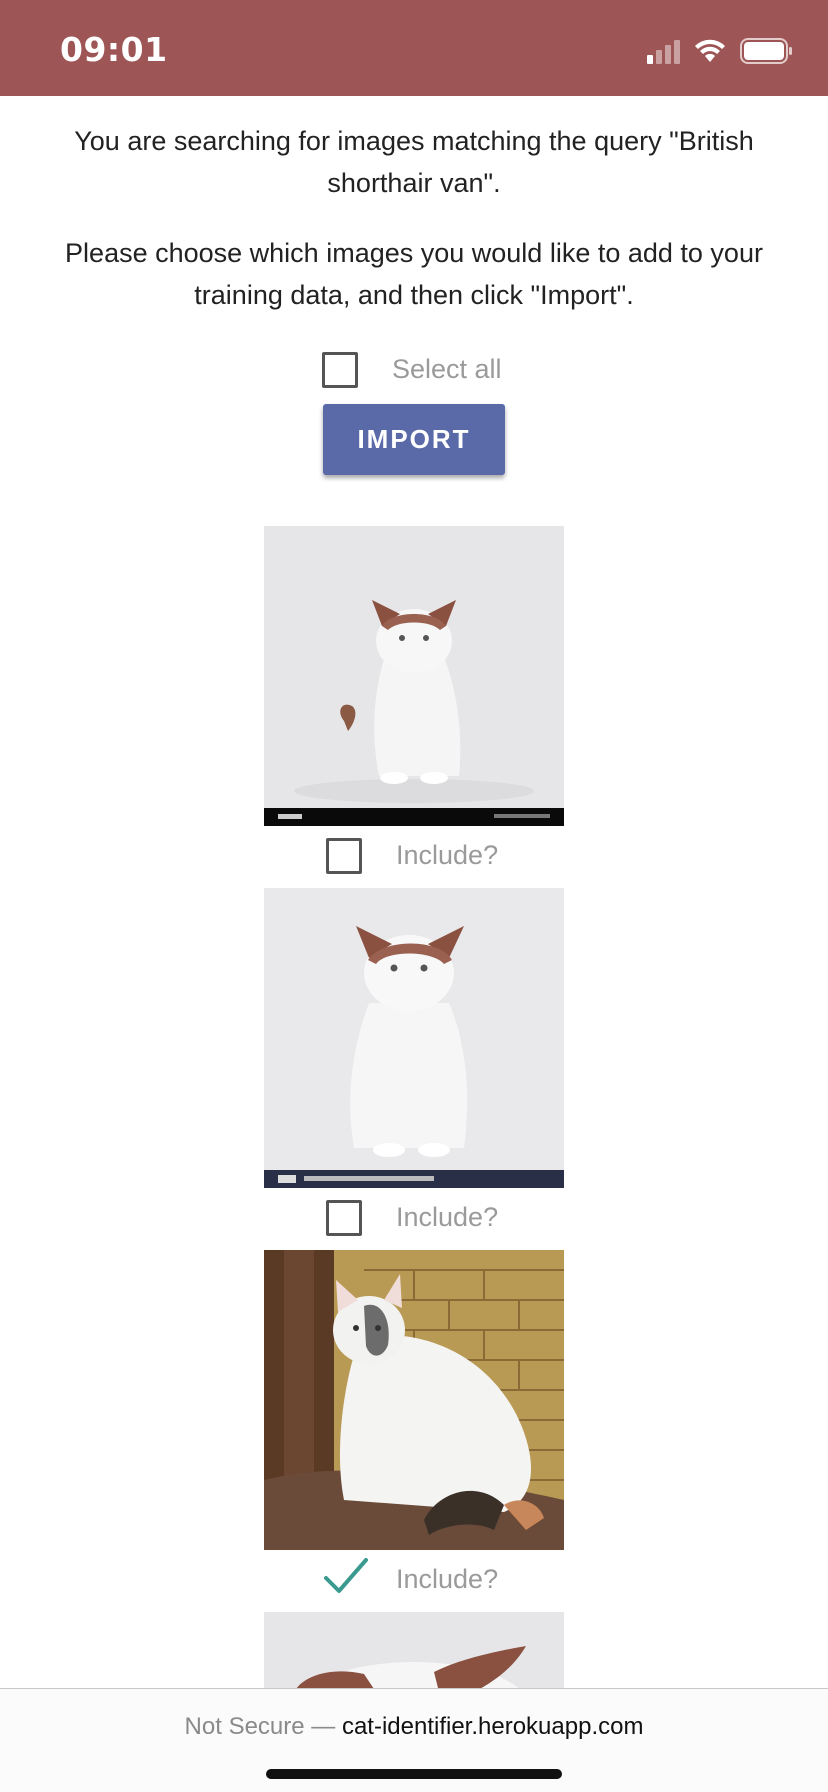 Image resolution: width=828 pixels, height=1792 pixels. I want to click on select-all-label: Select all, so click(447, 369).